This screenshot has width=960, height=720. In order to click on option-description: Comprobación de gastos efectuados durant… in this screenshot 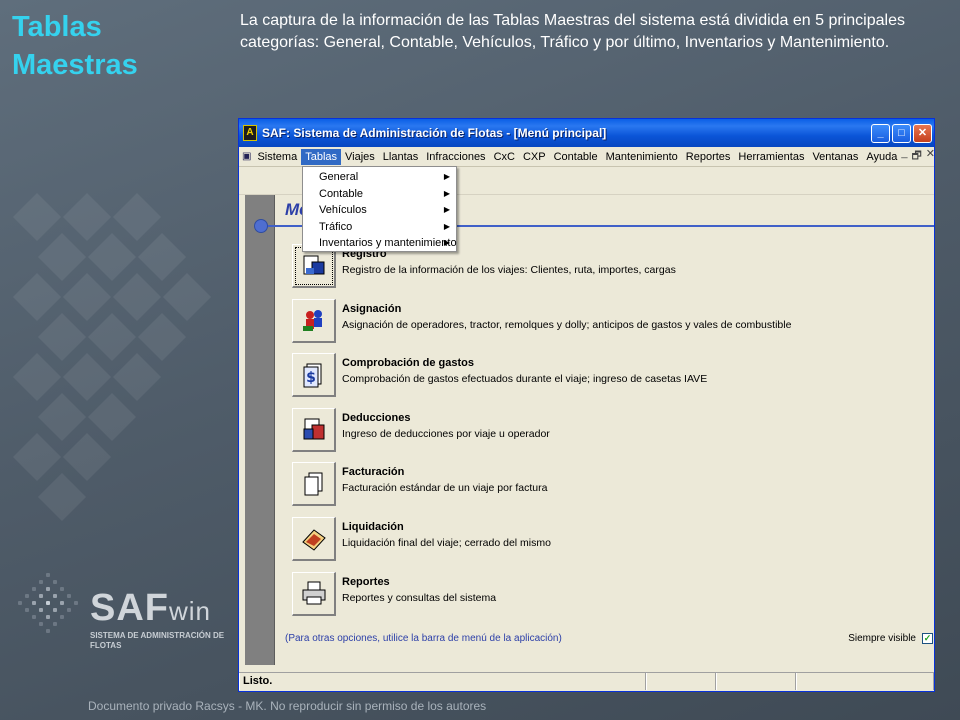, I will do `click(525, 379)`.